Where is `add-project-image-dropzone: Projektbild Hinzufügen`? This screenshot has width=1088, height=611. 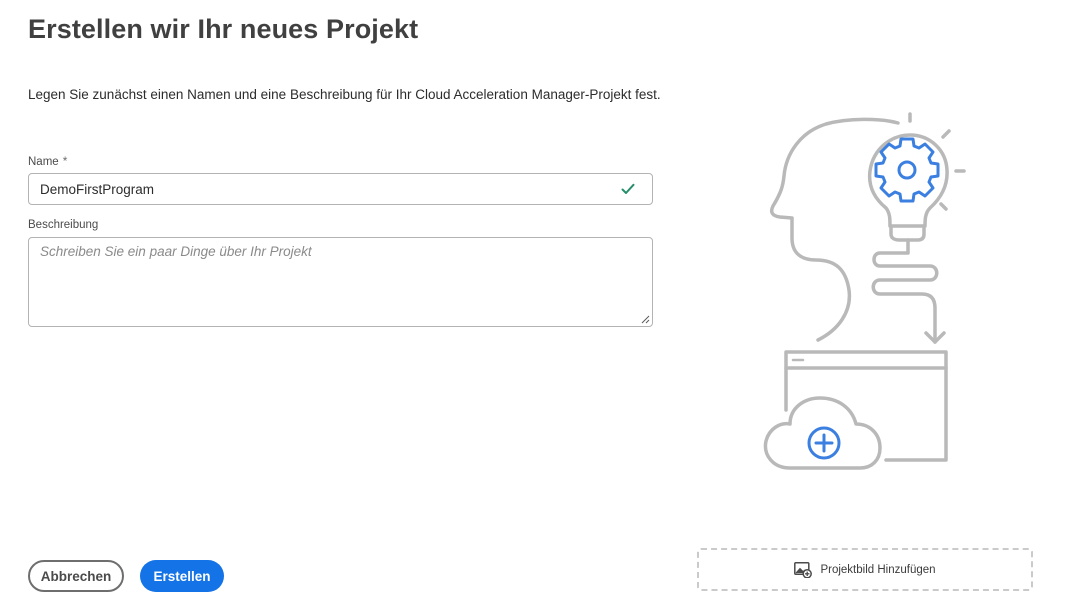 add-project-image-dropzone: Projektbild Hinzufügen is located at coordinates (865, 569).